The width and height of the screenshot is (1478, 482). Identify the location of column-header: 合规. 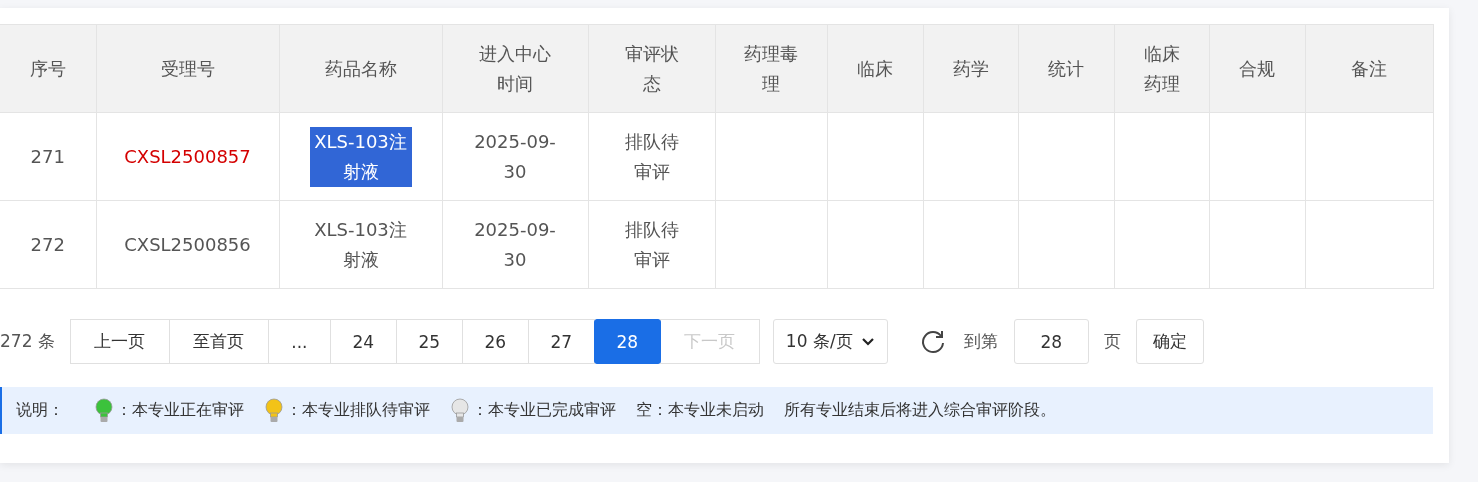
(1257, 68).